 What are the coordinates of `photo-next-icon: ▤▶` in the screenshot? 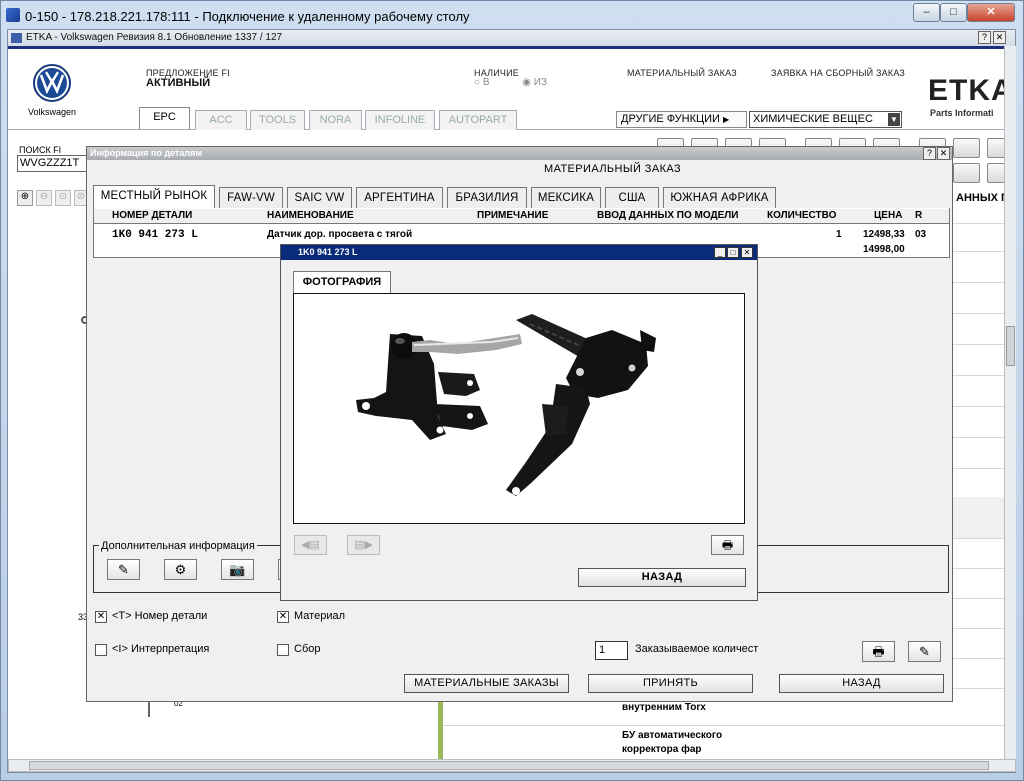 It's located at (363, 545).